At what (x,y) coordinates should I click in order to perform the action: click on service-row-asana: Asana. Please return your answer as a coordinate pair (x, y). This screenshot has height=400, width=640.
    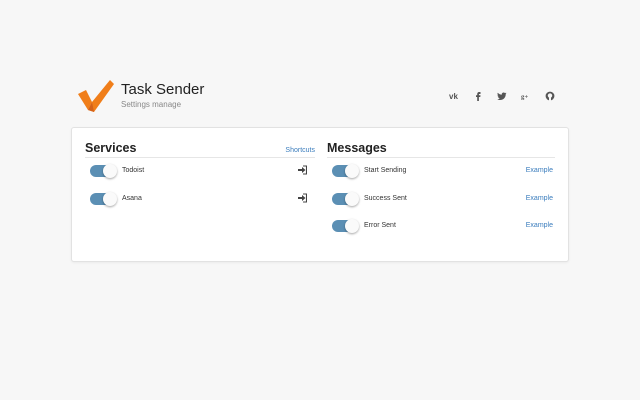
    Looking at the image, I should click on (202, 206).